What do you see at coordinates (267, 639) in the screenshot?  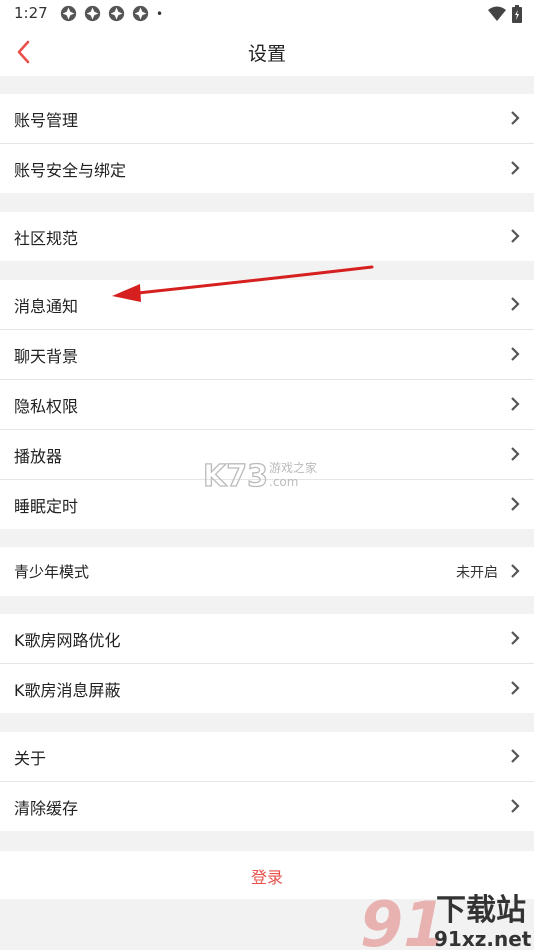 I see `settings-item-karaoke-network: K歌房网路优化` at bounding box center [267, 639].